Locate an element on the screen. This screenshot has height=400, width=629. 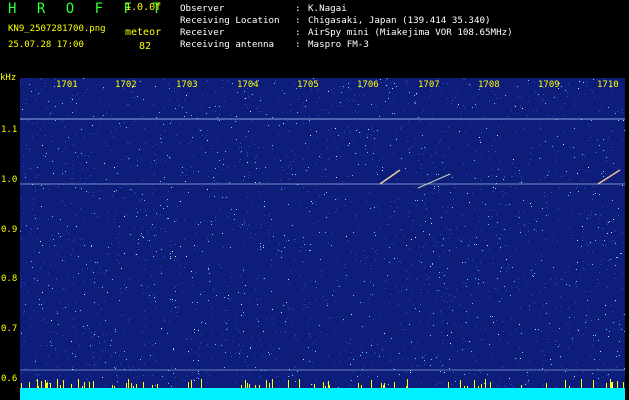
y-tick-label: 1.0 is located at coordinates (9, 180).